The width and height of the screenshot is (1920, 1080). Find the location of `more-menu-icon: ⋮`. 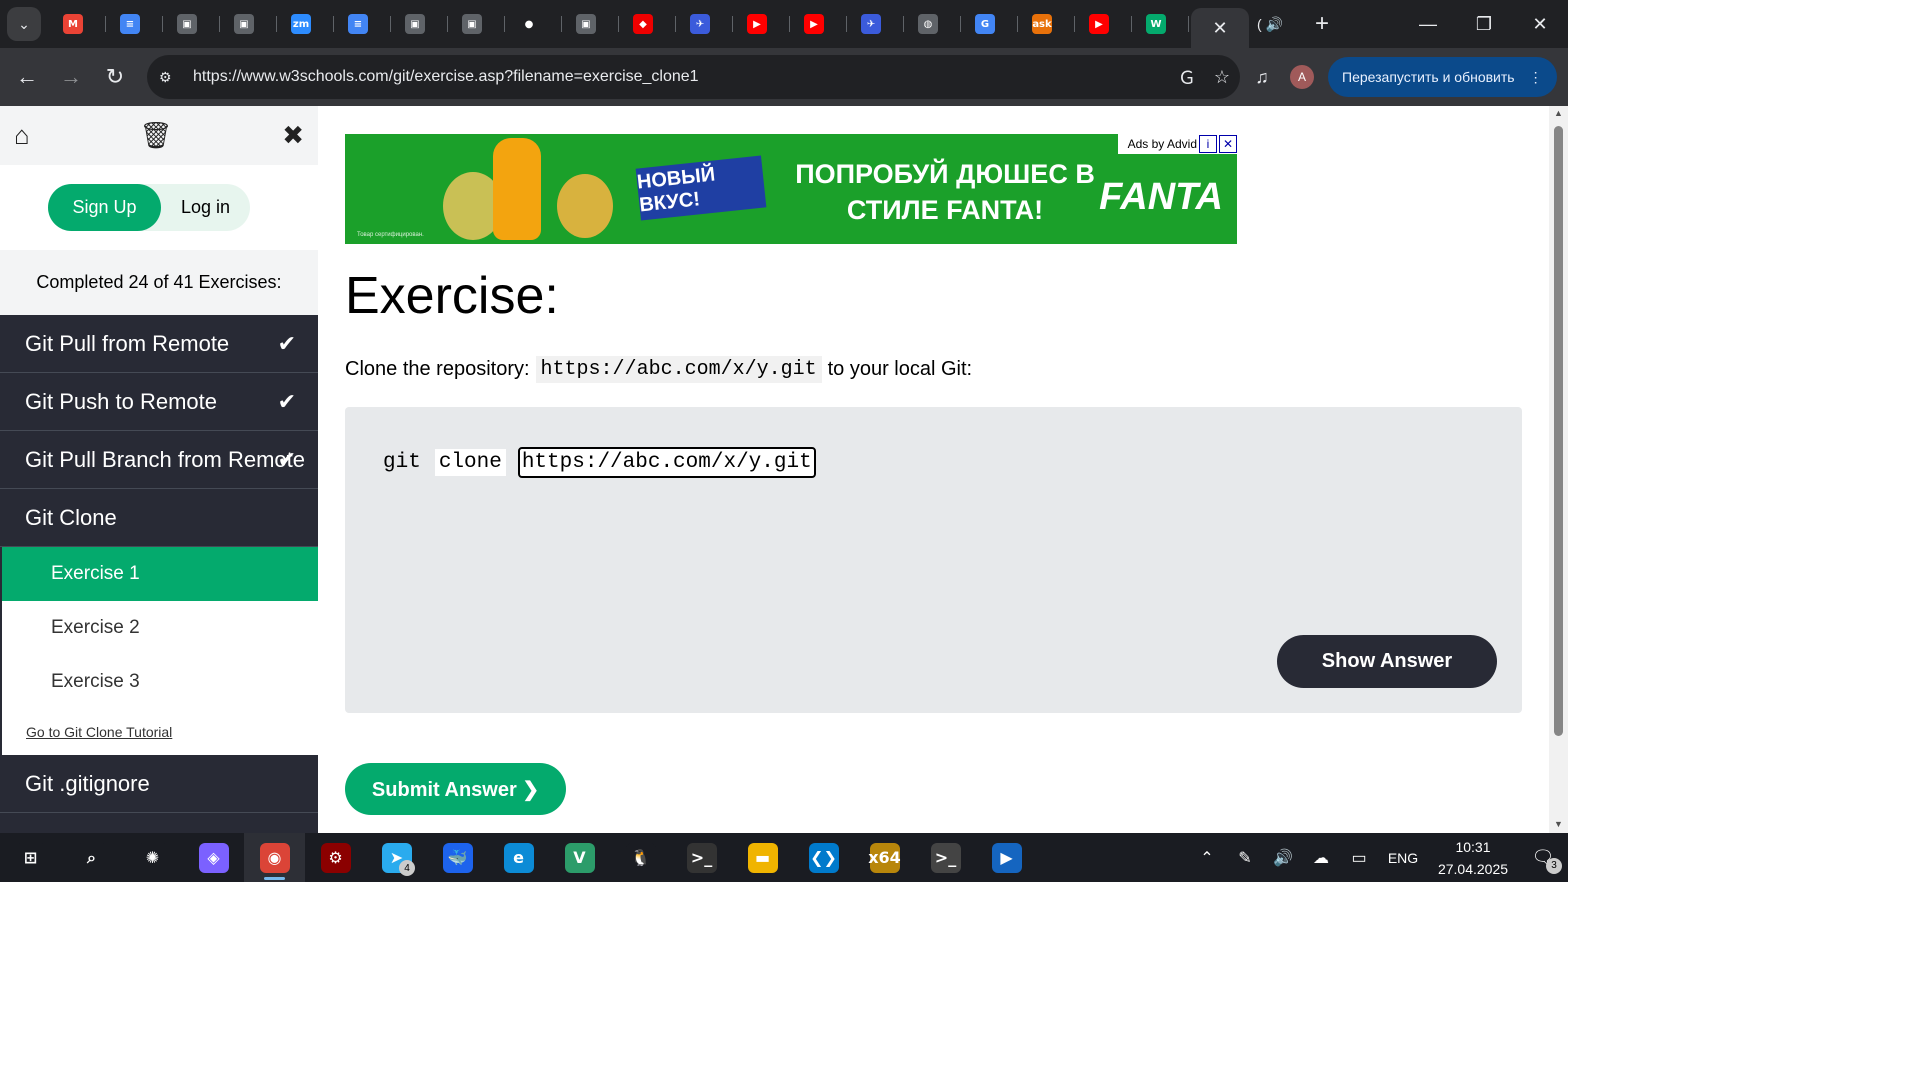

more-menu-icon: ⋮ is located at coordinates (1536, 77).